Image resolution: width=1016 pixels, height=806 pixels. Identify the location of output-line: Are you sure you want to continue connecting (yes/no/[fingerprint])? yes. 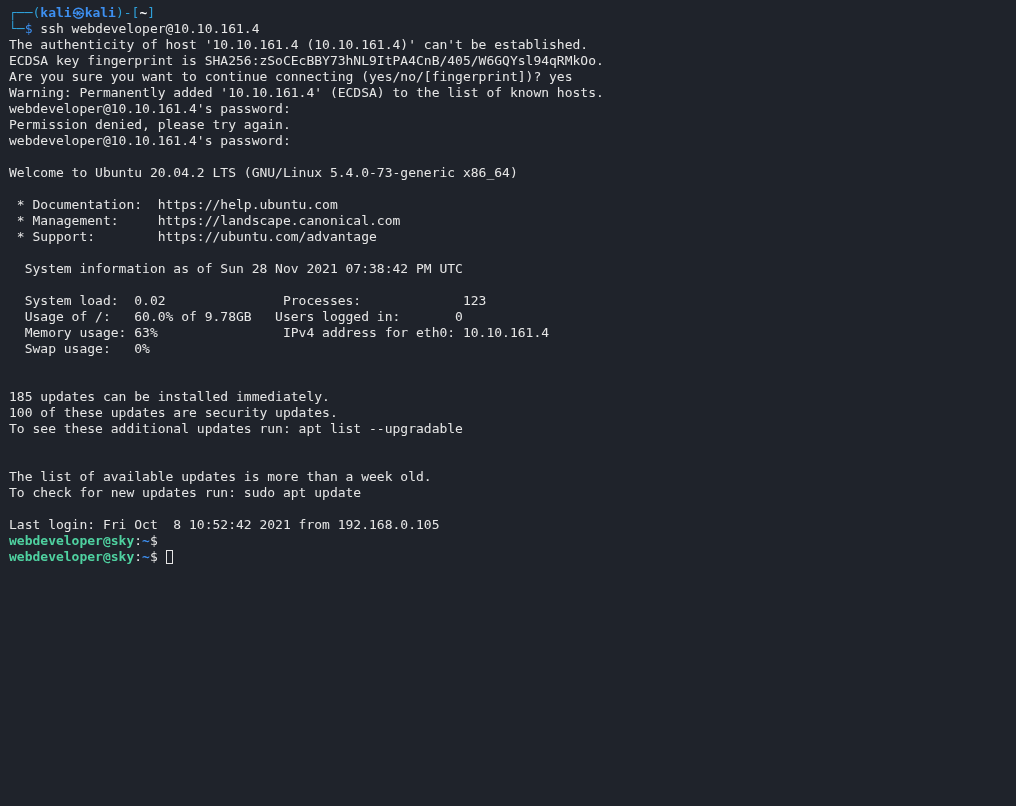
(291, 77).